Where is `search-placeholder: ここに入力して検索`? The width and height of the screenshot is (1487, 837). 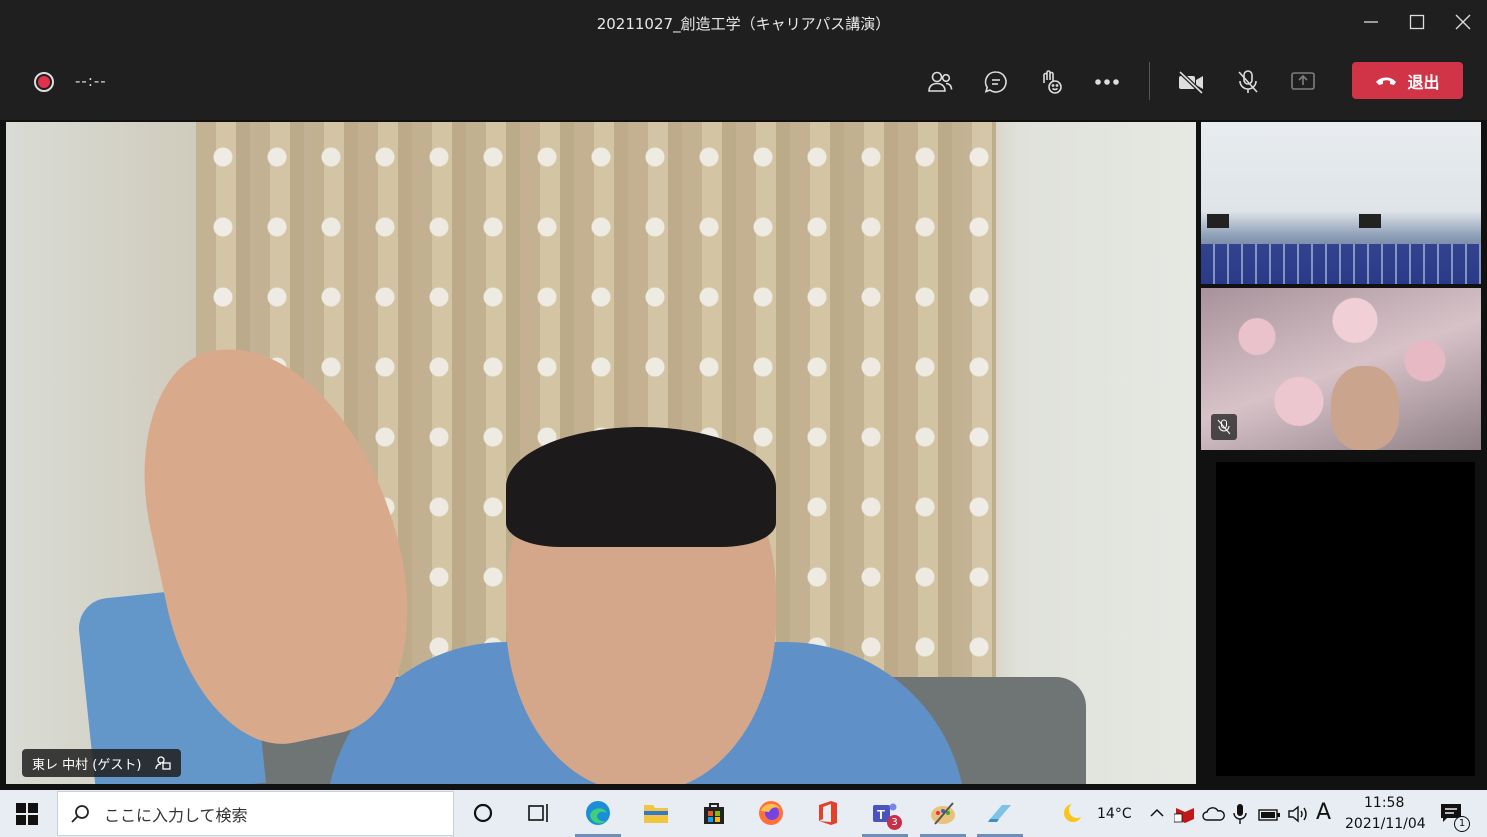
search-placeholder: ここに入力して検索 is located at coordinates (176, 815).